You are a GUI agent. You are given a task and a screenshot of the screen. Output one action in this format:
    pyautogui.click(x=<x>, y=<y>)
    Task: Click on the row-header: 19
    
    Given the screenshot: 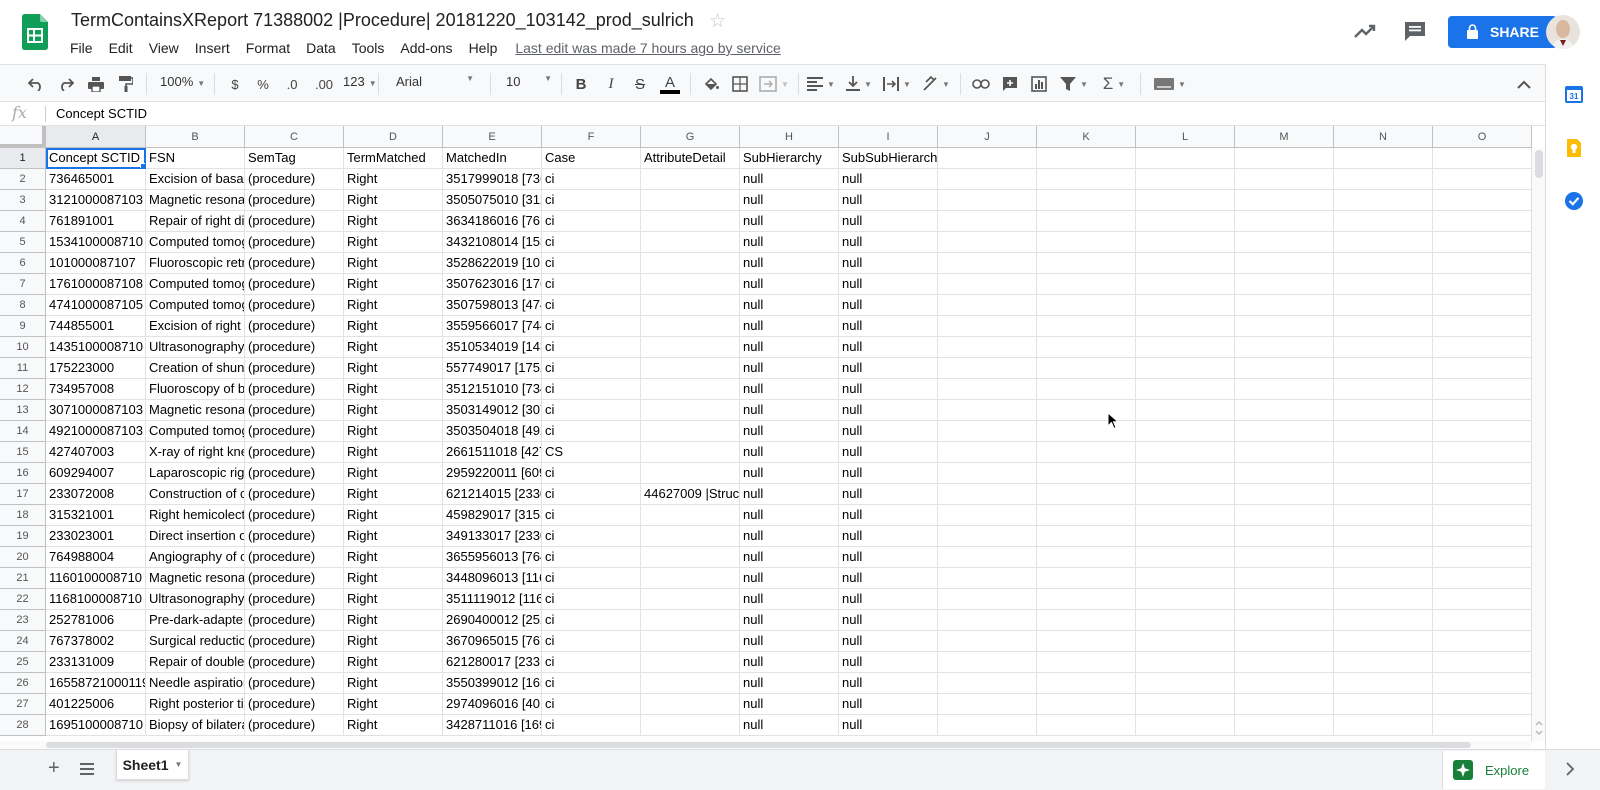 What is the action you would take?
    pyautogui.click(x=23, y=536)
    